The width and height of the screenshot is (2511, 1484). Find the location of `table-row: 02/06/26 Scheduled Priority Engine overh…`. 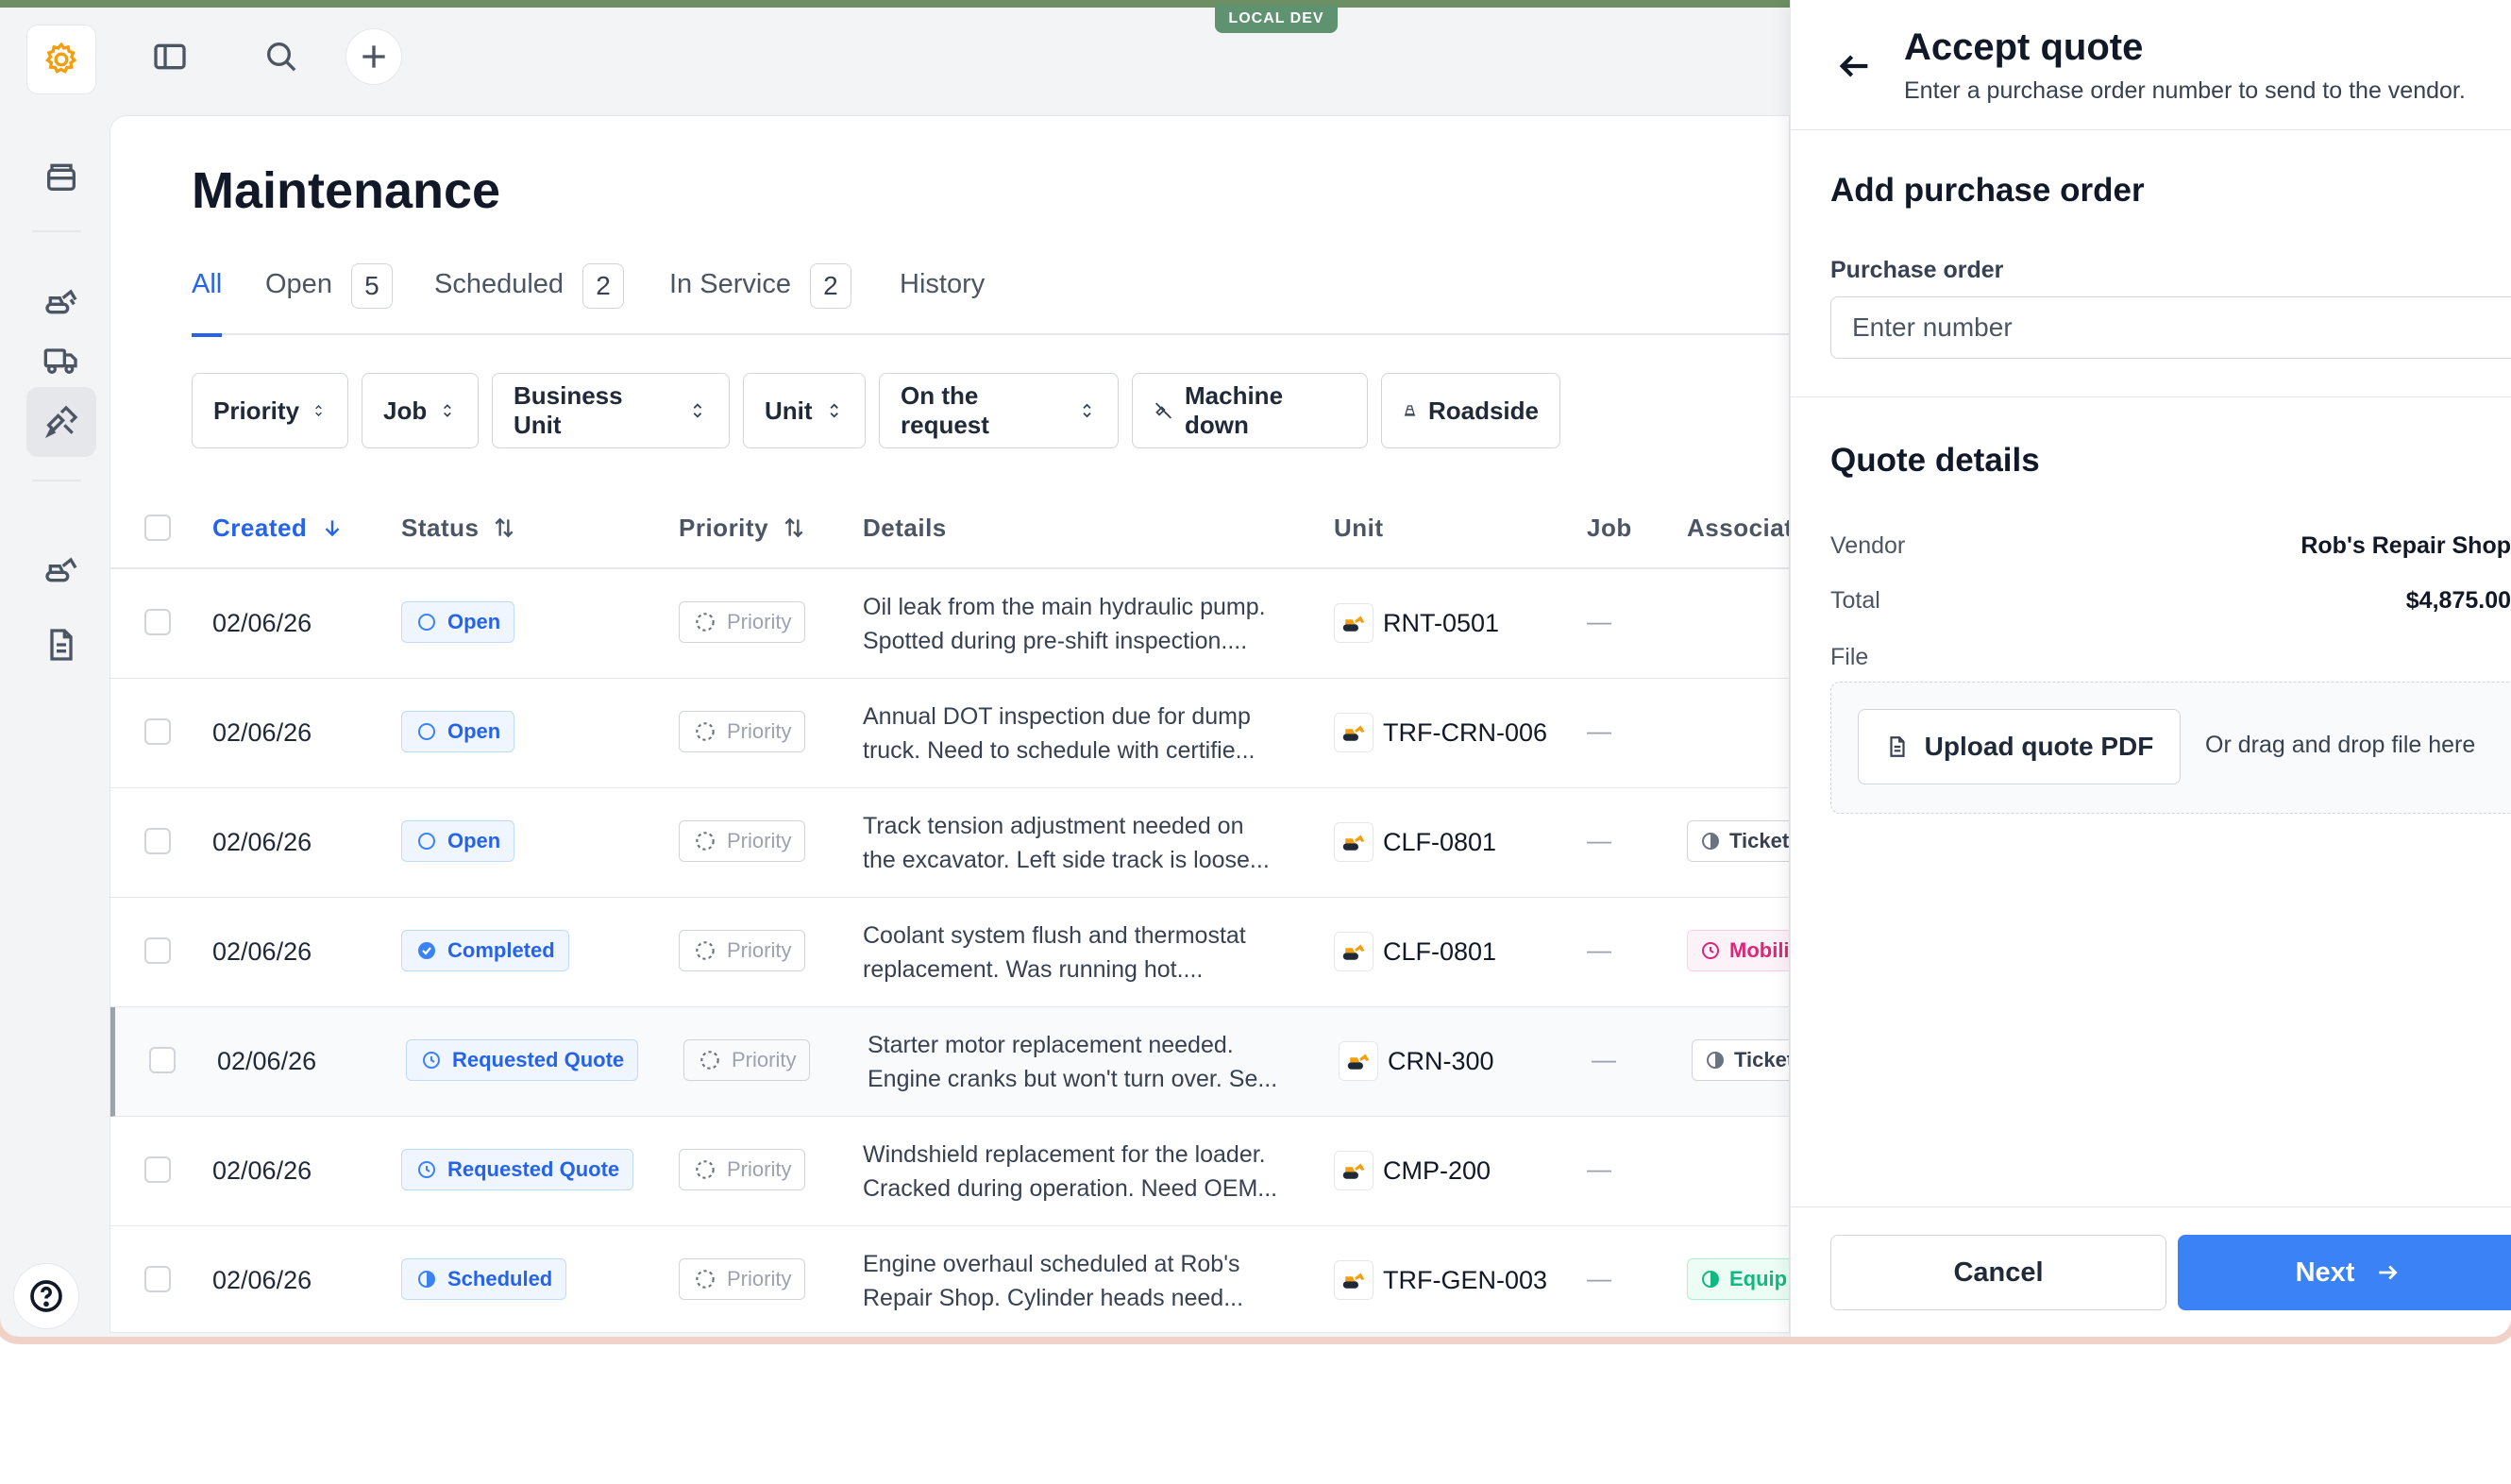

table-row: 02/06/26 Scheduled Priority Engine overh… is located at coordinates (949, 1279).